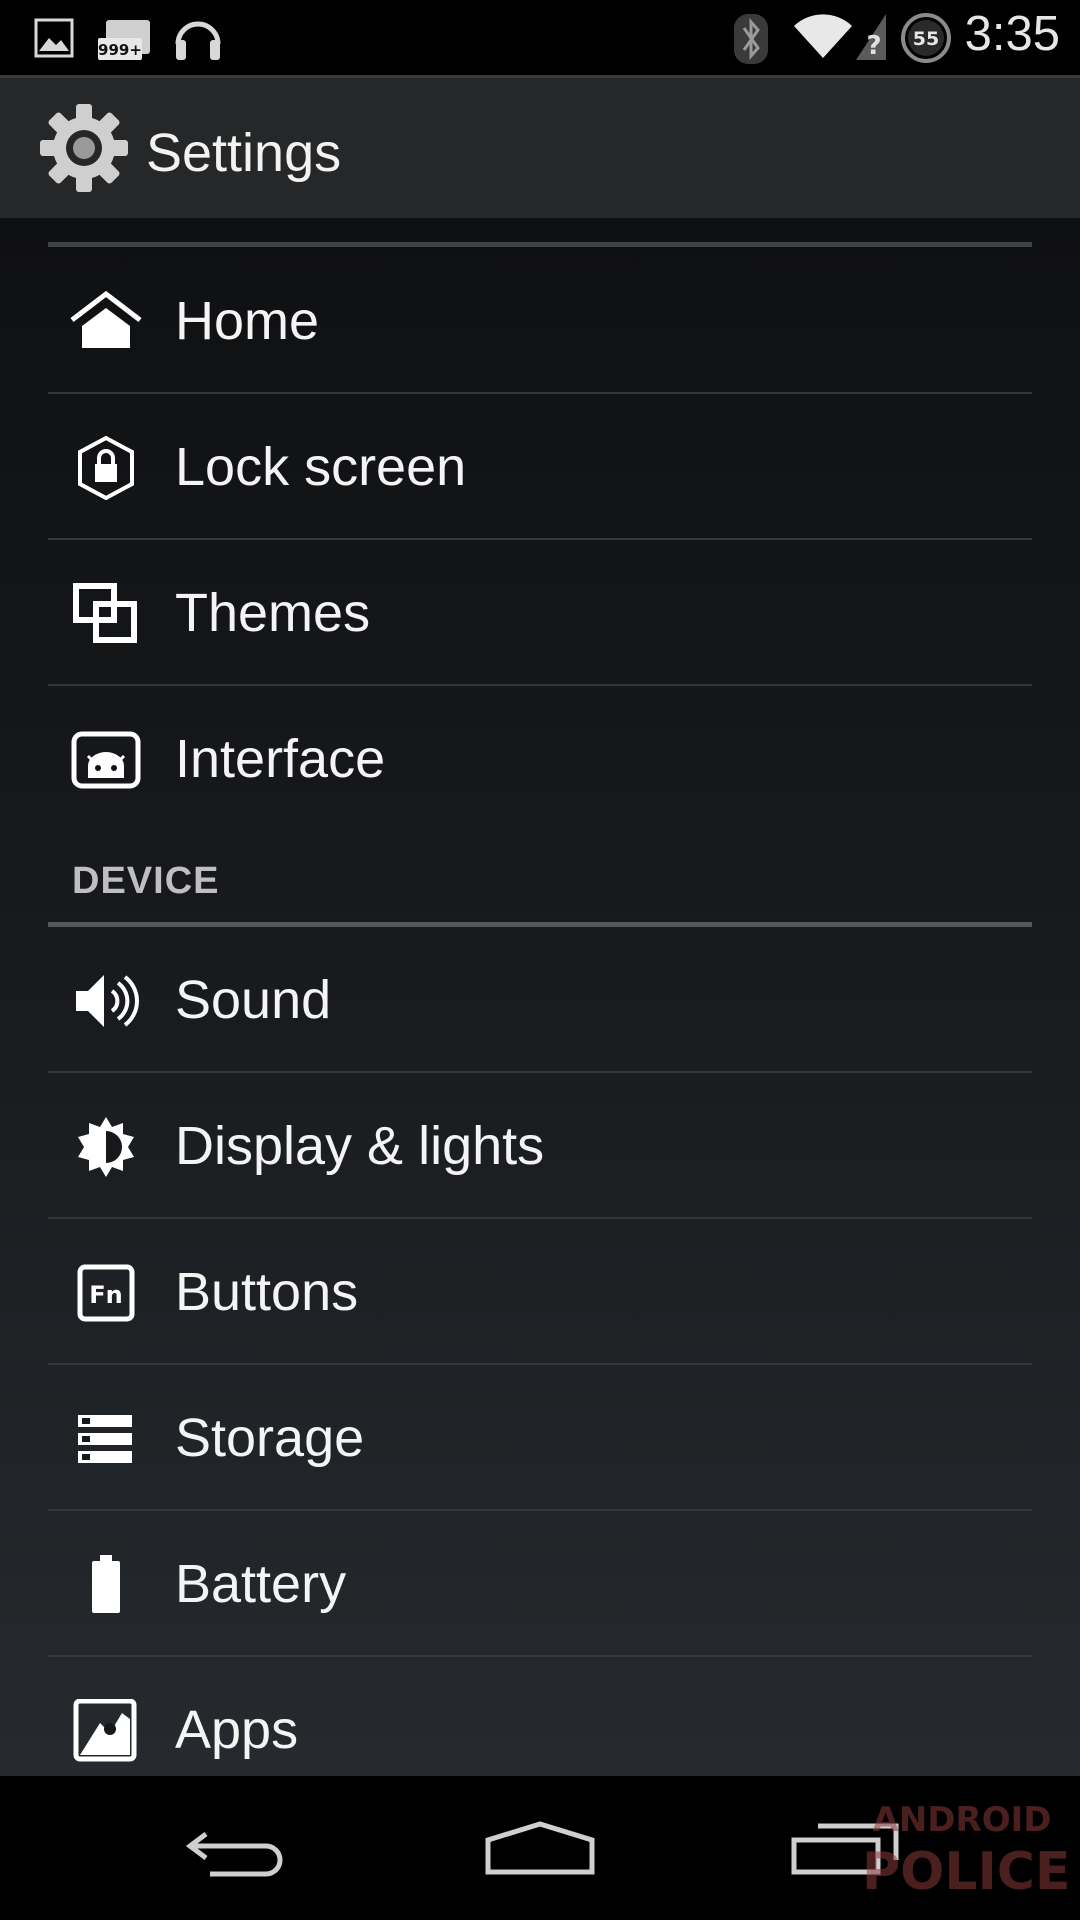  What do you see at coordinates (146, 881) in the screenshot?
I see `section-header-device: DEVICE` at bounding box center [146, 881].